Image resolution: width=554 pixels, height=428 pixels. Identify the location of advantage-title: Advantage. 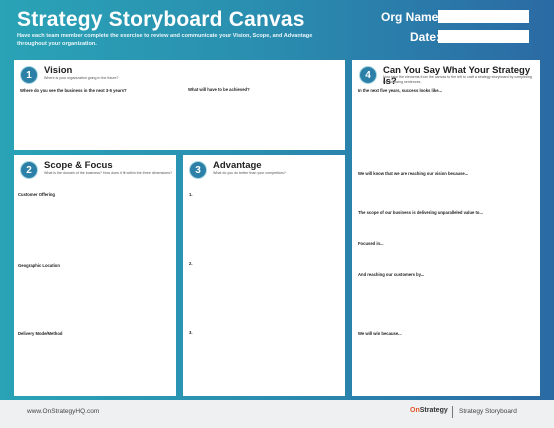
(237, 165).